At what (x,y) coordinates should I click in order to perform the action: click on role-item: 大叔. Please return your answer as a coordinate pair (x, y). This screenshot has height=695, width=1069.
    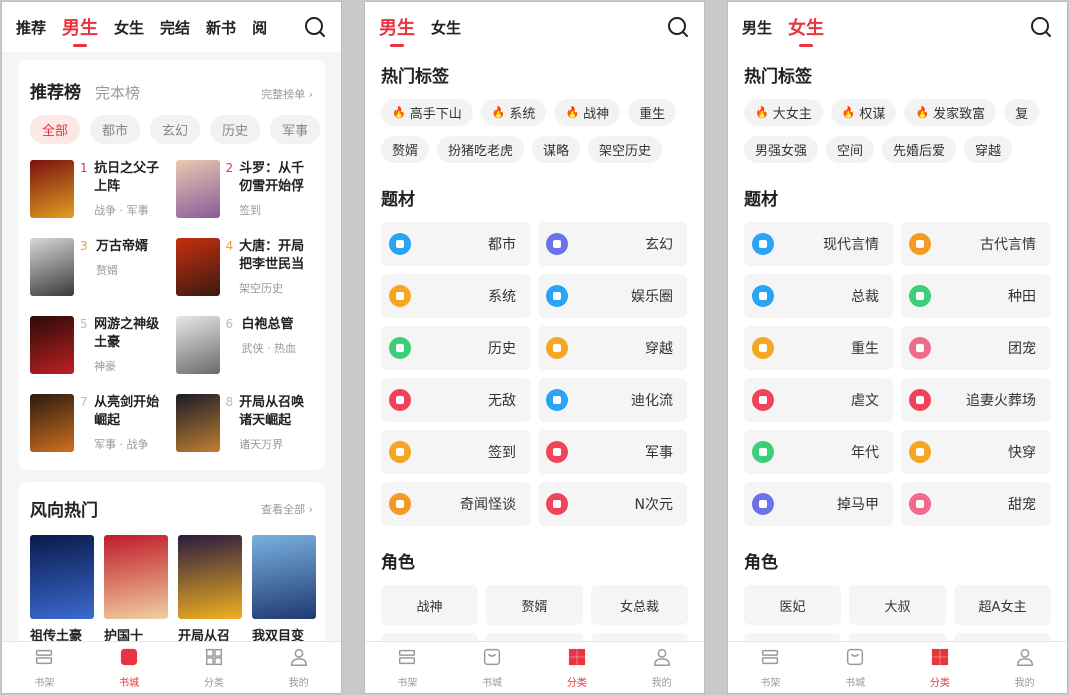
    Looking at the image, I should click on (897, 605).